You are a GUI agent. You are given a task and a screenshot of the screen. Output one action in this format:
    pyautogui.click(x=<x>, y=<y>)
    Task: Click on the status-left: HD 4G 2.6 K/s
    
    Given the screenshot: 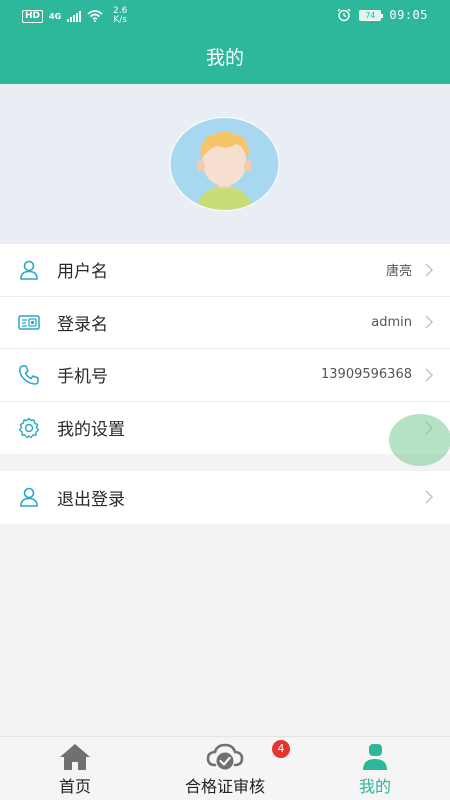 What is the action you would take?
    pyautogui.click(x=76, y=16)
    